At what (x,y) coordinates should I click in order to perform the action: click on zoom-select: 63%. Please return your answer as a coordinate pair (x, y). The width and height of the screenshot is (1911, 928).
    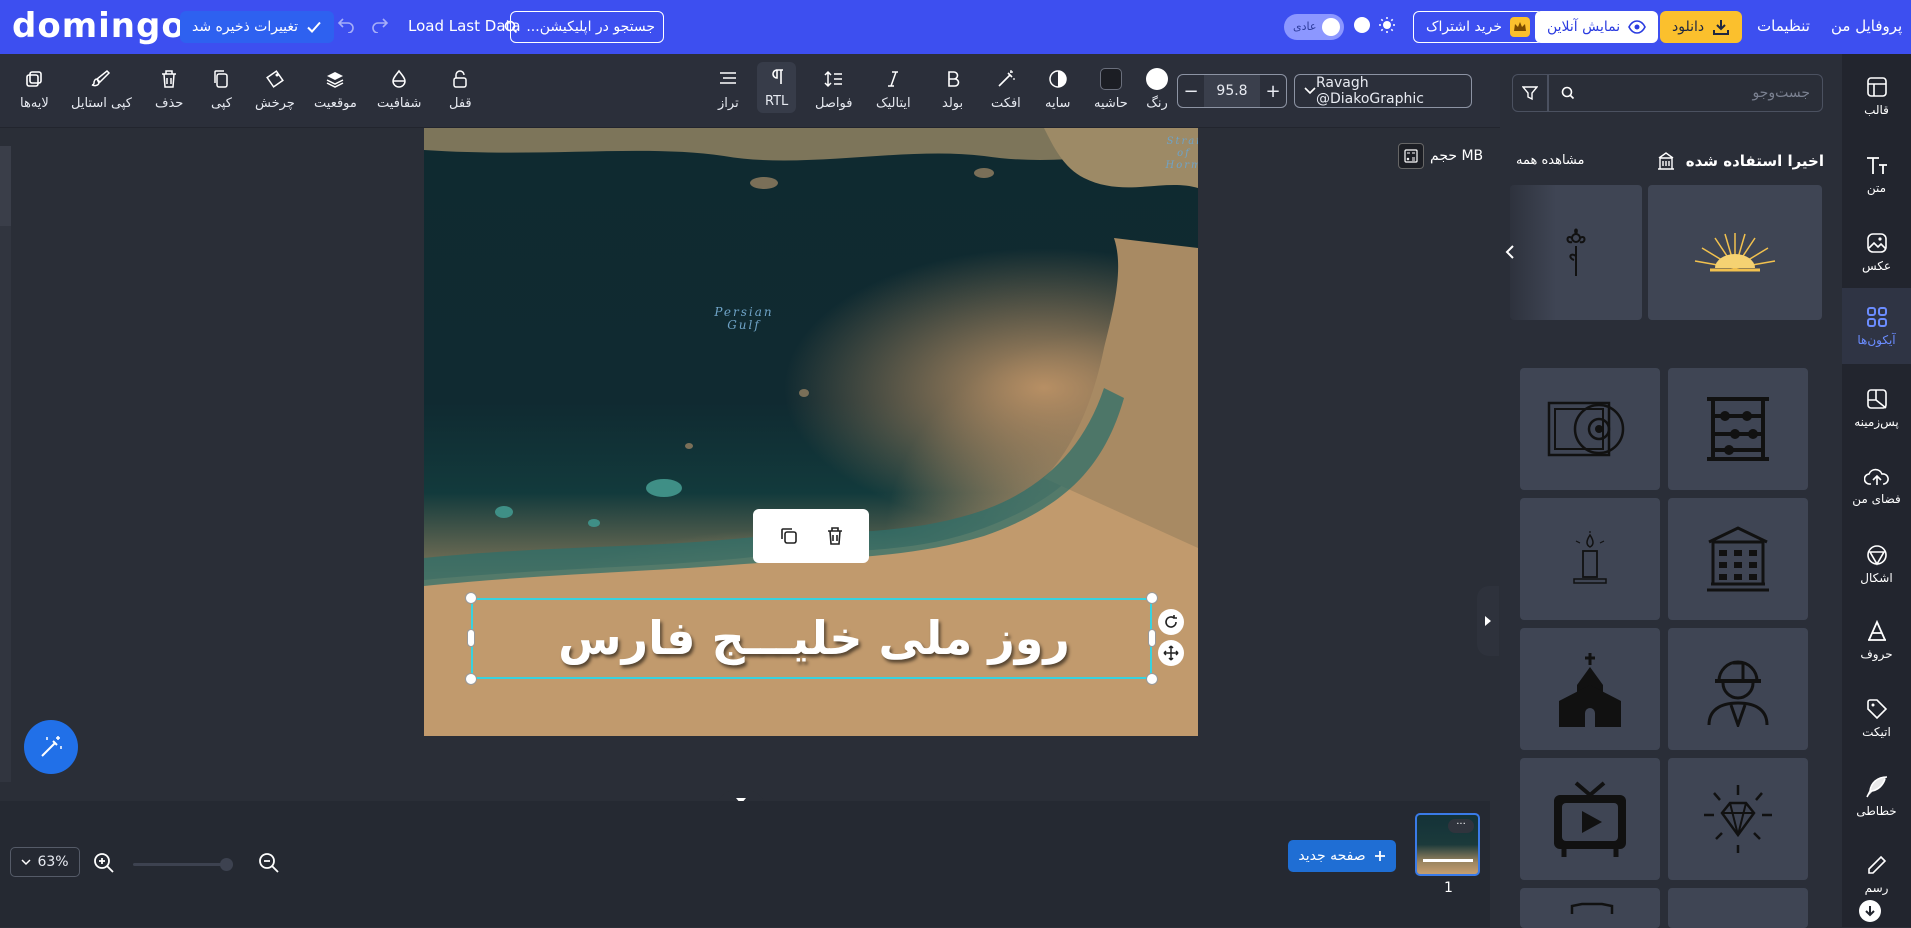
    Looking at the image, I should click on (45, 862).